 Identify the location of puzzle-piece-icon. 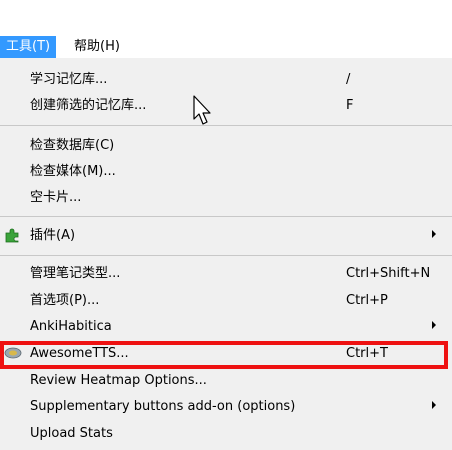
(12, 235).